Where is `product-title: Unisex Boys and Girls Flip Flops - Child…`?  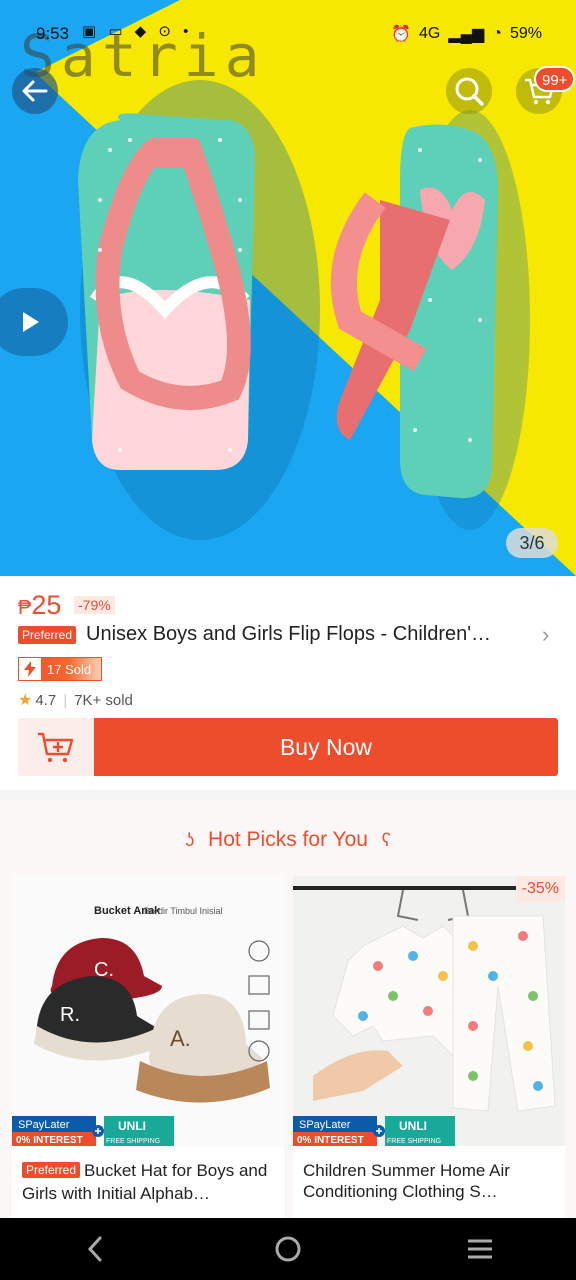
product-title: Unisex Boys and Girls Flip Flops - Child… is located at coordinates (311, 634).